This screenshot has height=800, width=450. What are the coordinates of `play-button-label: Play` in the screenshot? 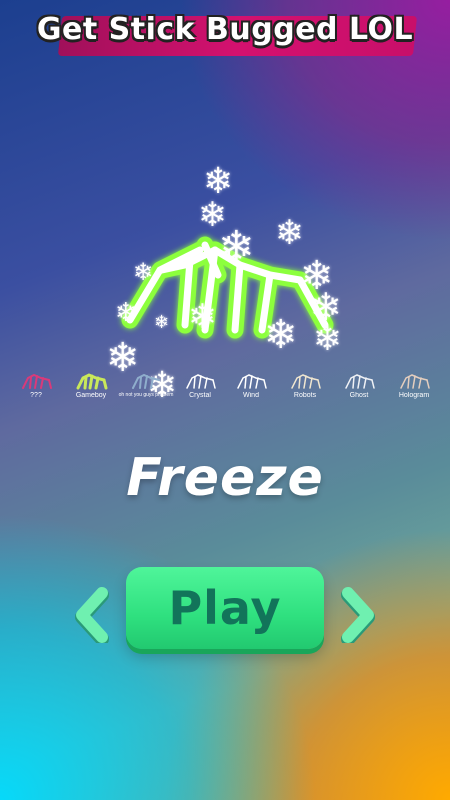 It's located at (225, 608).